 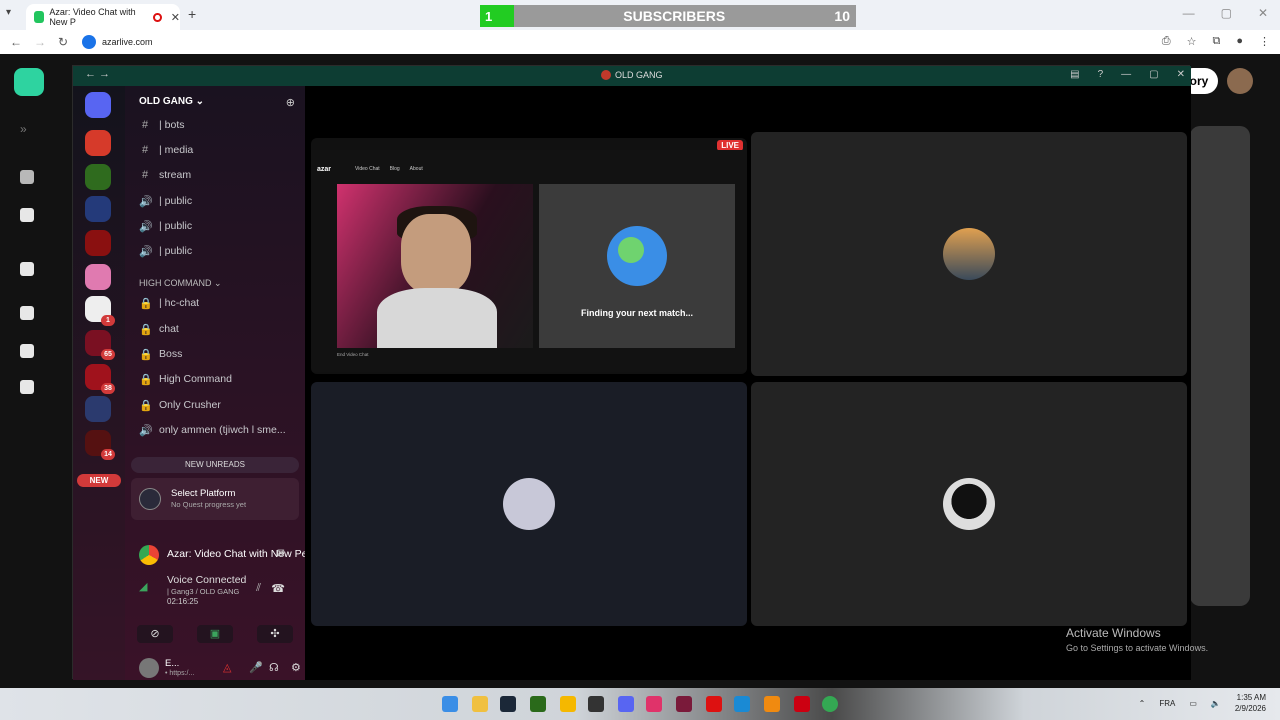 What do you see at coordinates (1167, 703) in the screenshot?
I see `language-indicator: FRA` at bounding box center [1167, 703].